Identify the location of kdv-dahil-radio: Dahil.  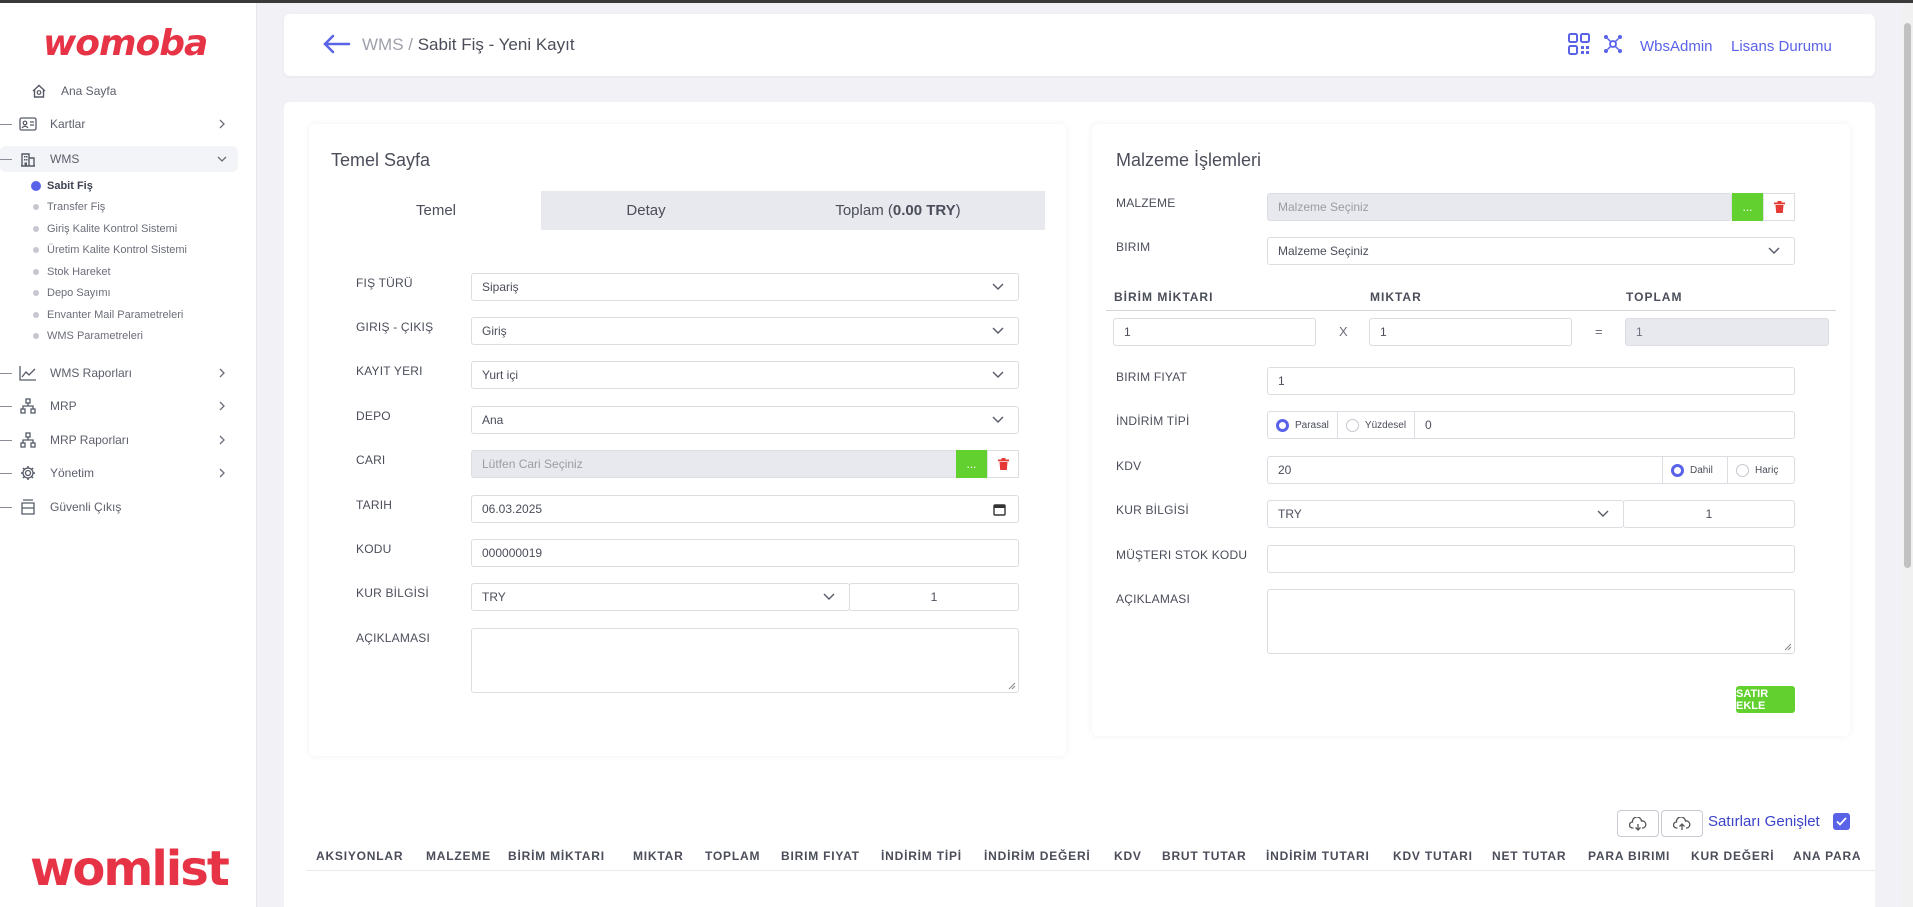
(1695, 470).